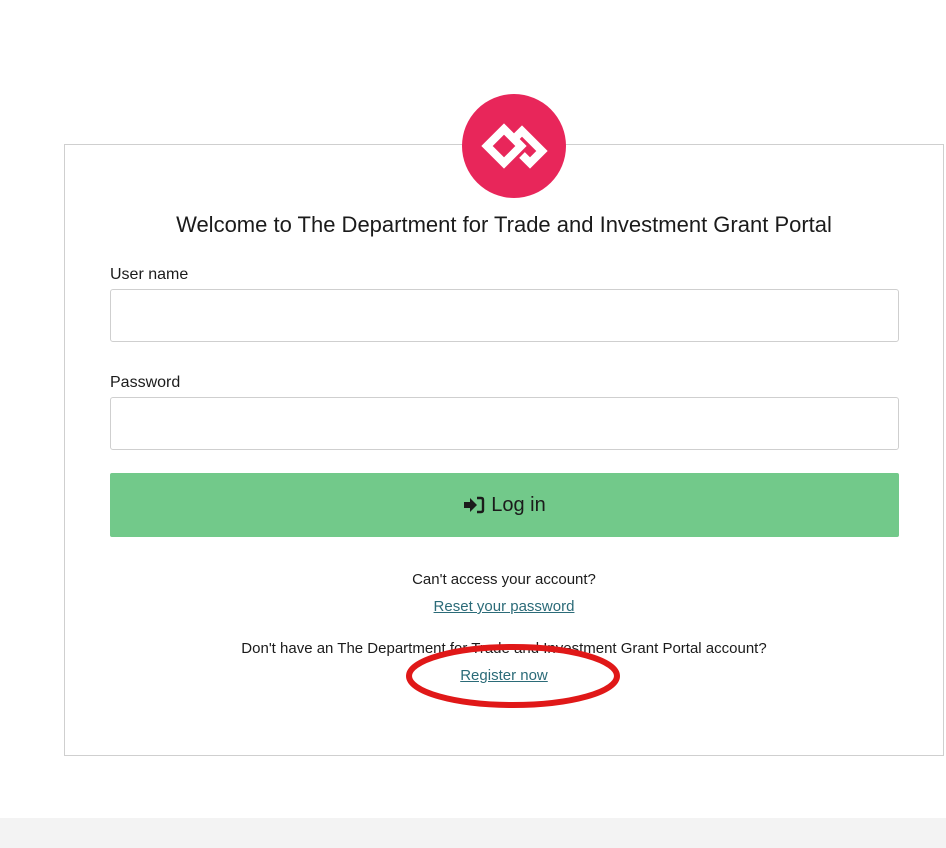 Image resolution: width=946 pixels, height=848 pixels. I want to click on cant-access-text: Can't access your account?, so click(504, 579).